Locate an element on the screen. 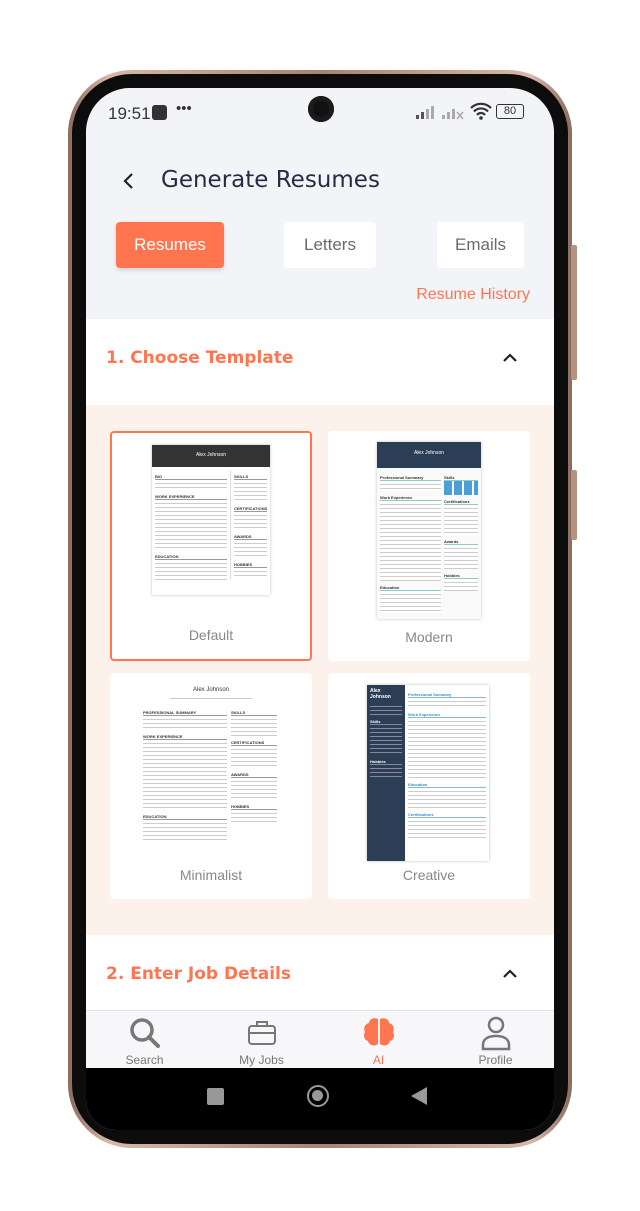 The width and height of the screenshot is (640, 1211). brain-icon is located at coordinates (378, 1032).